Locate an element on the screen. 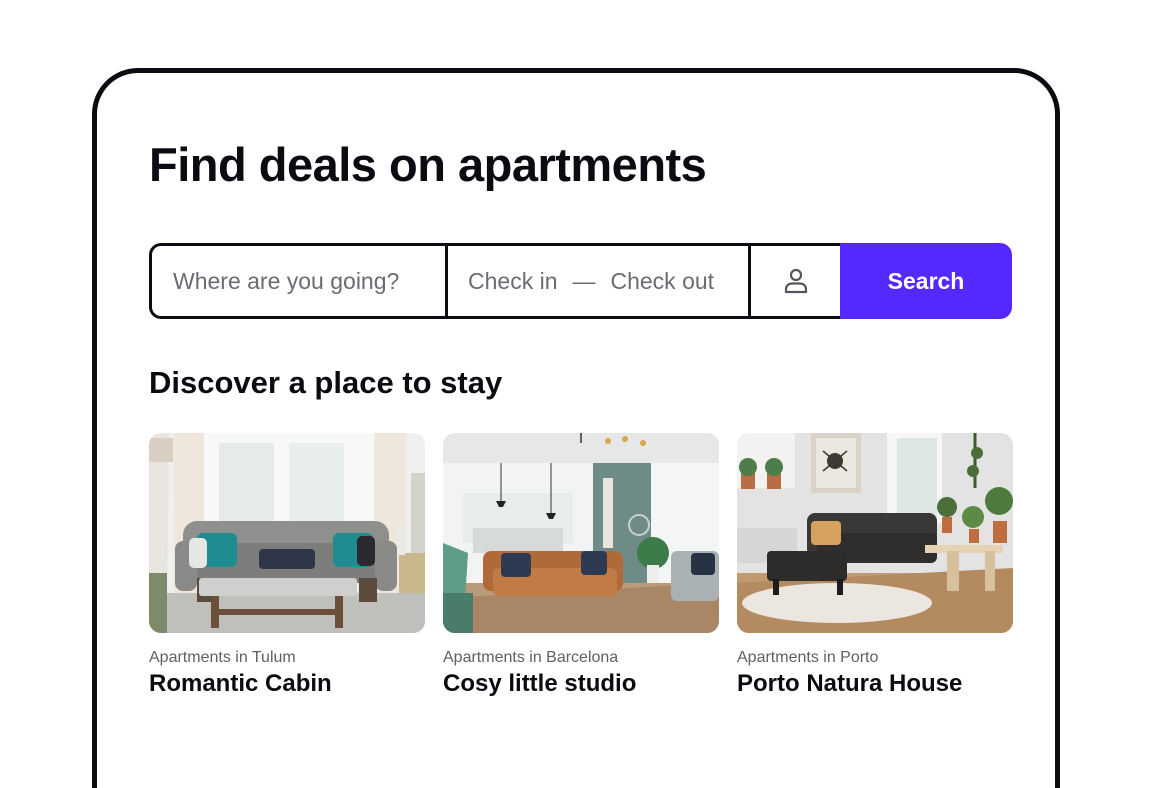 Image resolution: width=1152 pixels, height=788 pixels. listing-location: Apartments in Barcelona is located at coordinates (531, 657).